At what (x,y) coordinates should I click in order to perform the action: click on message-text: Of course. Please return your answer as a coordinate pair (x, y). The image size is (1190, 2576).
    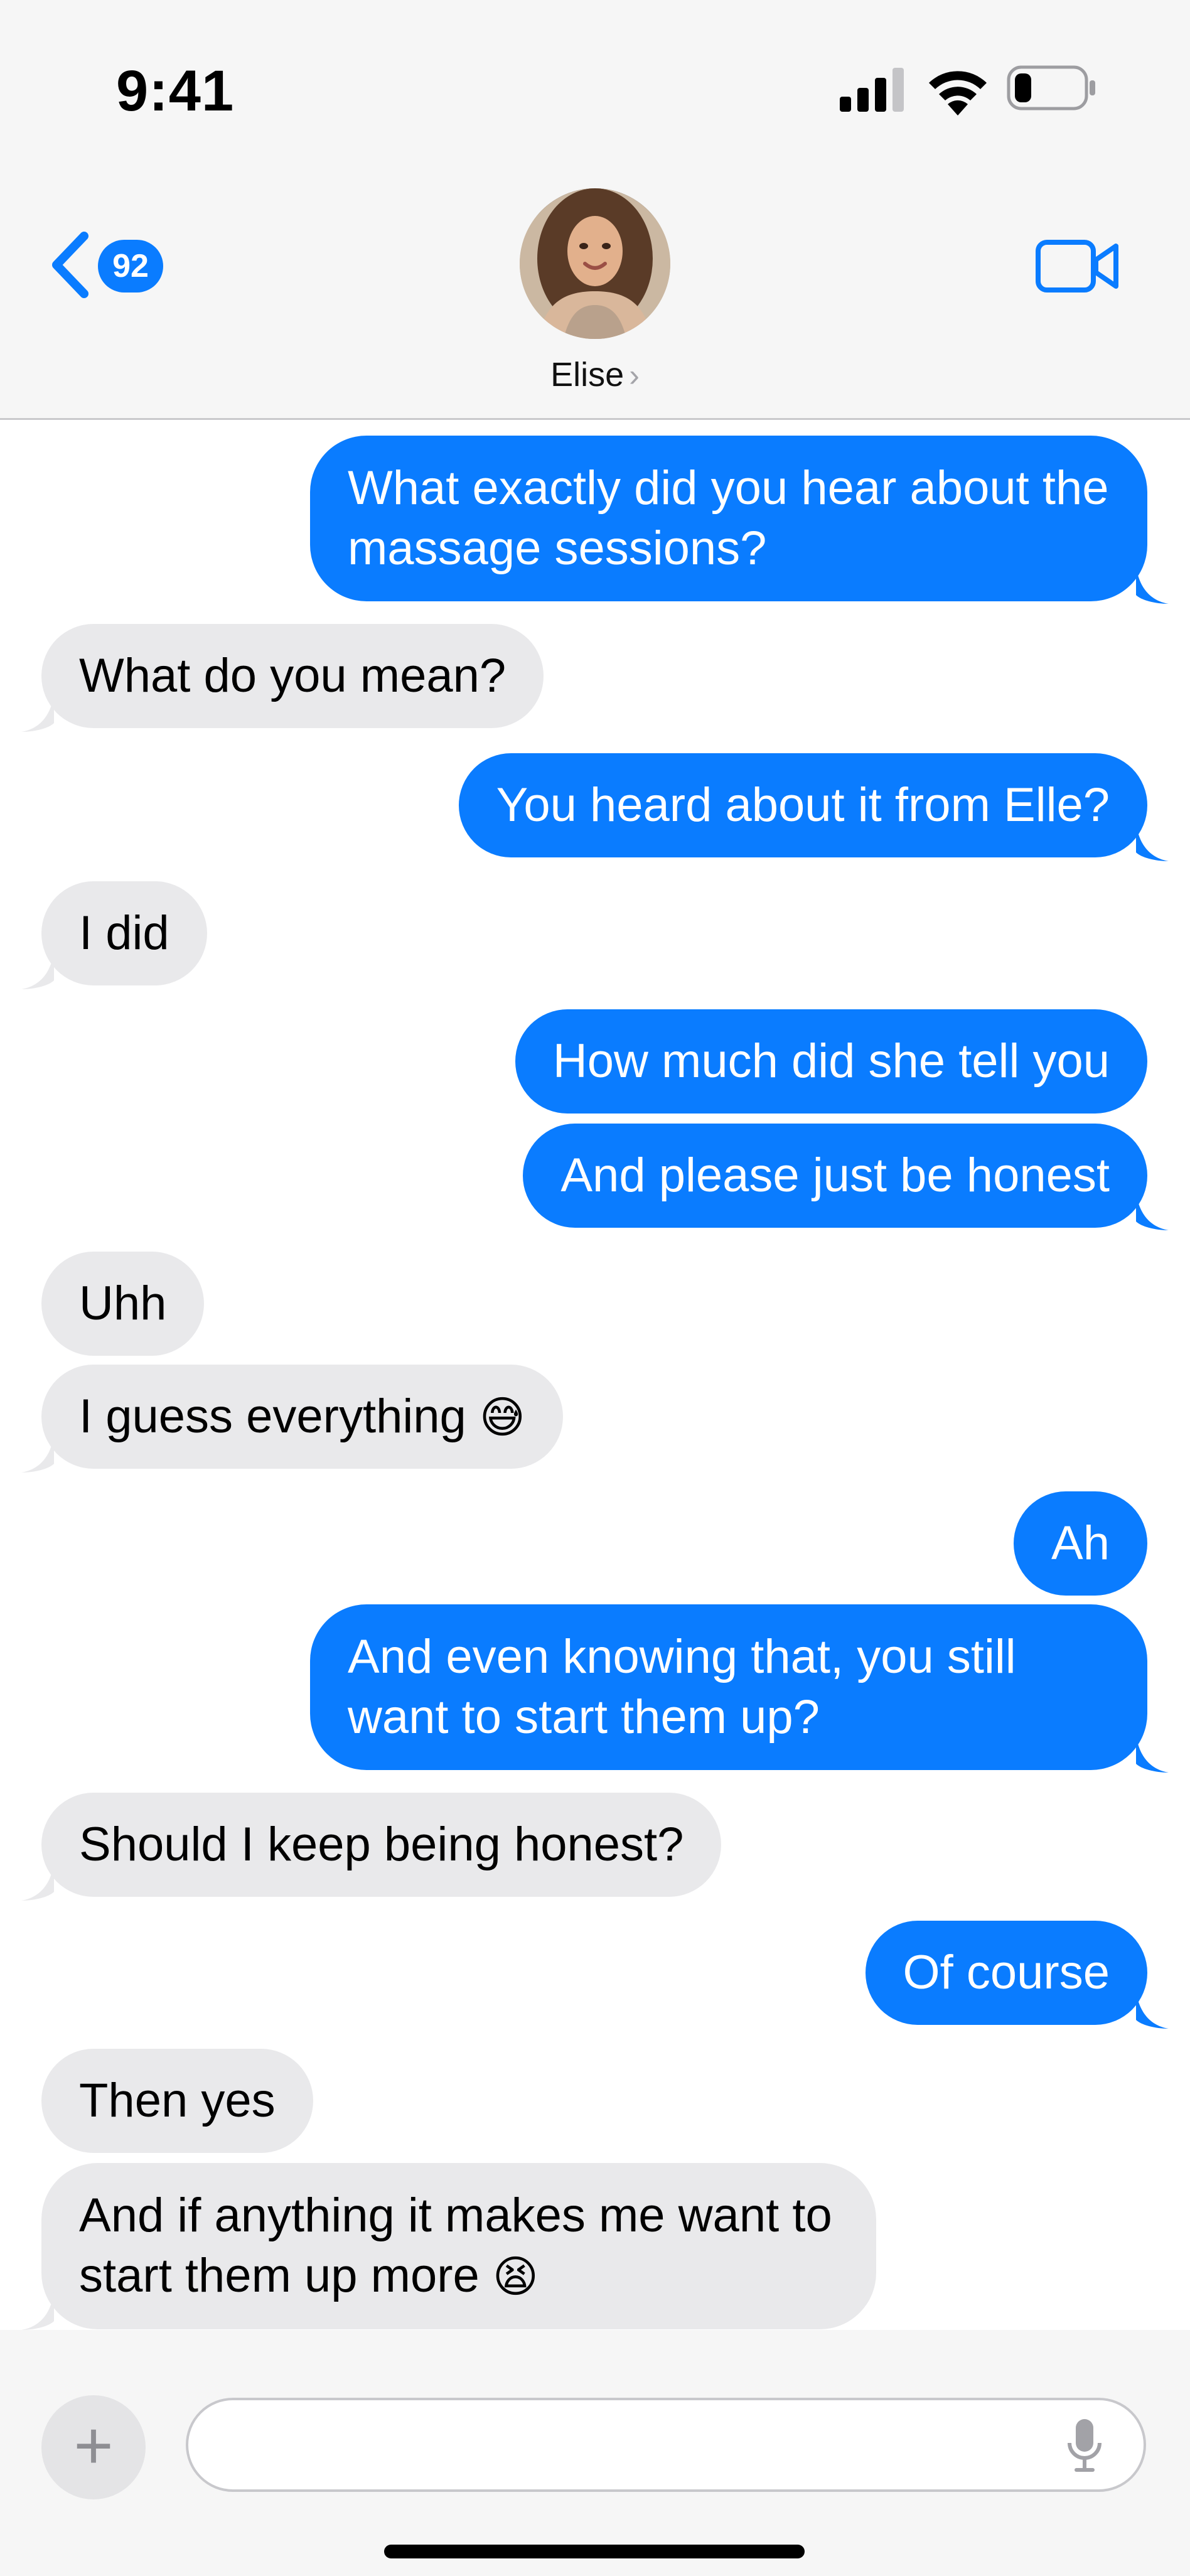
    Looking at the image, I should click on (1006, 1972).